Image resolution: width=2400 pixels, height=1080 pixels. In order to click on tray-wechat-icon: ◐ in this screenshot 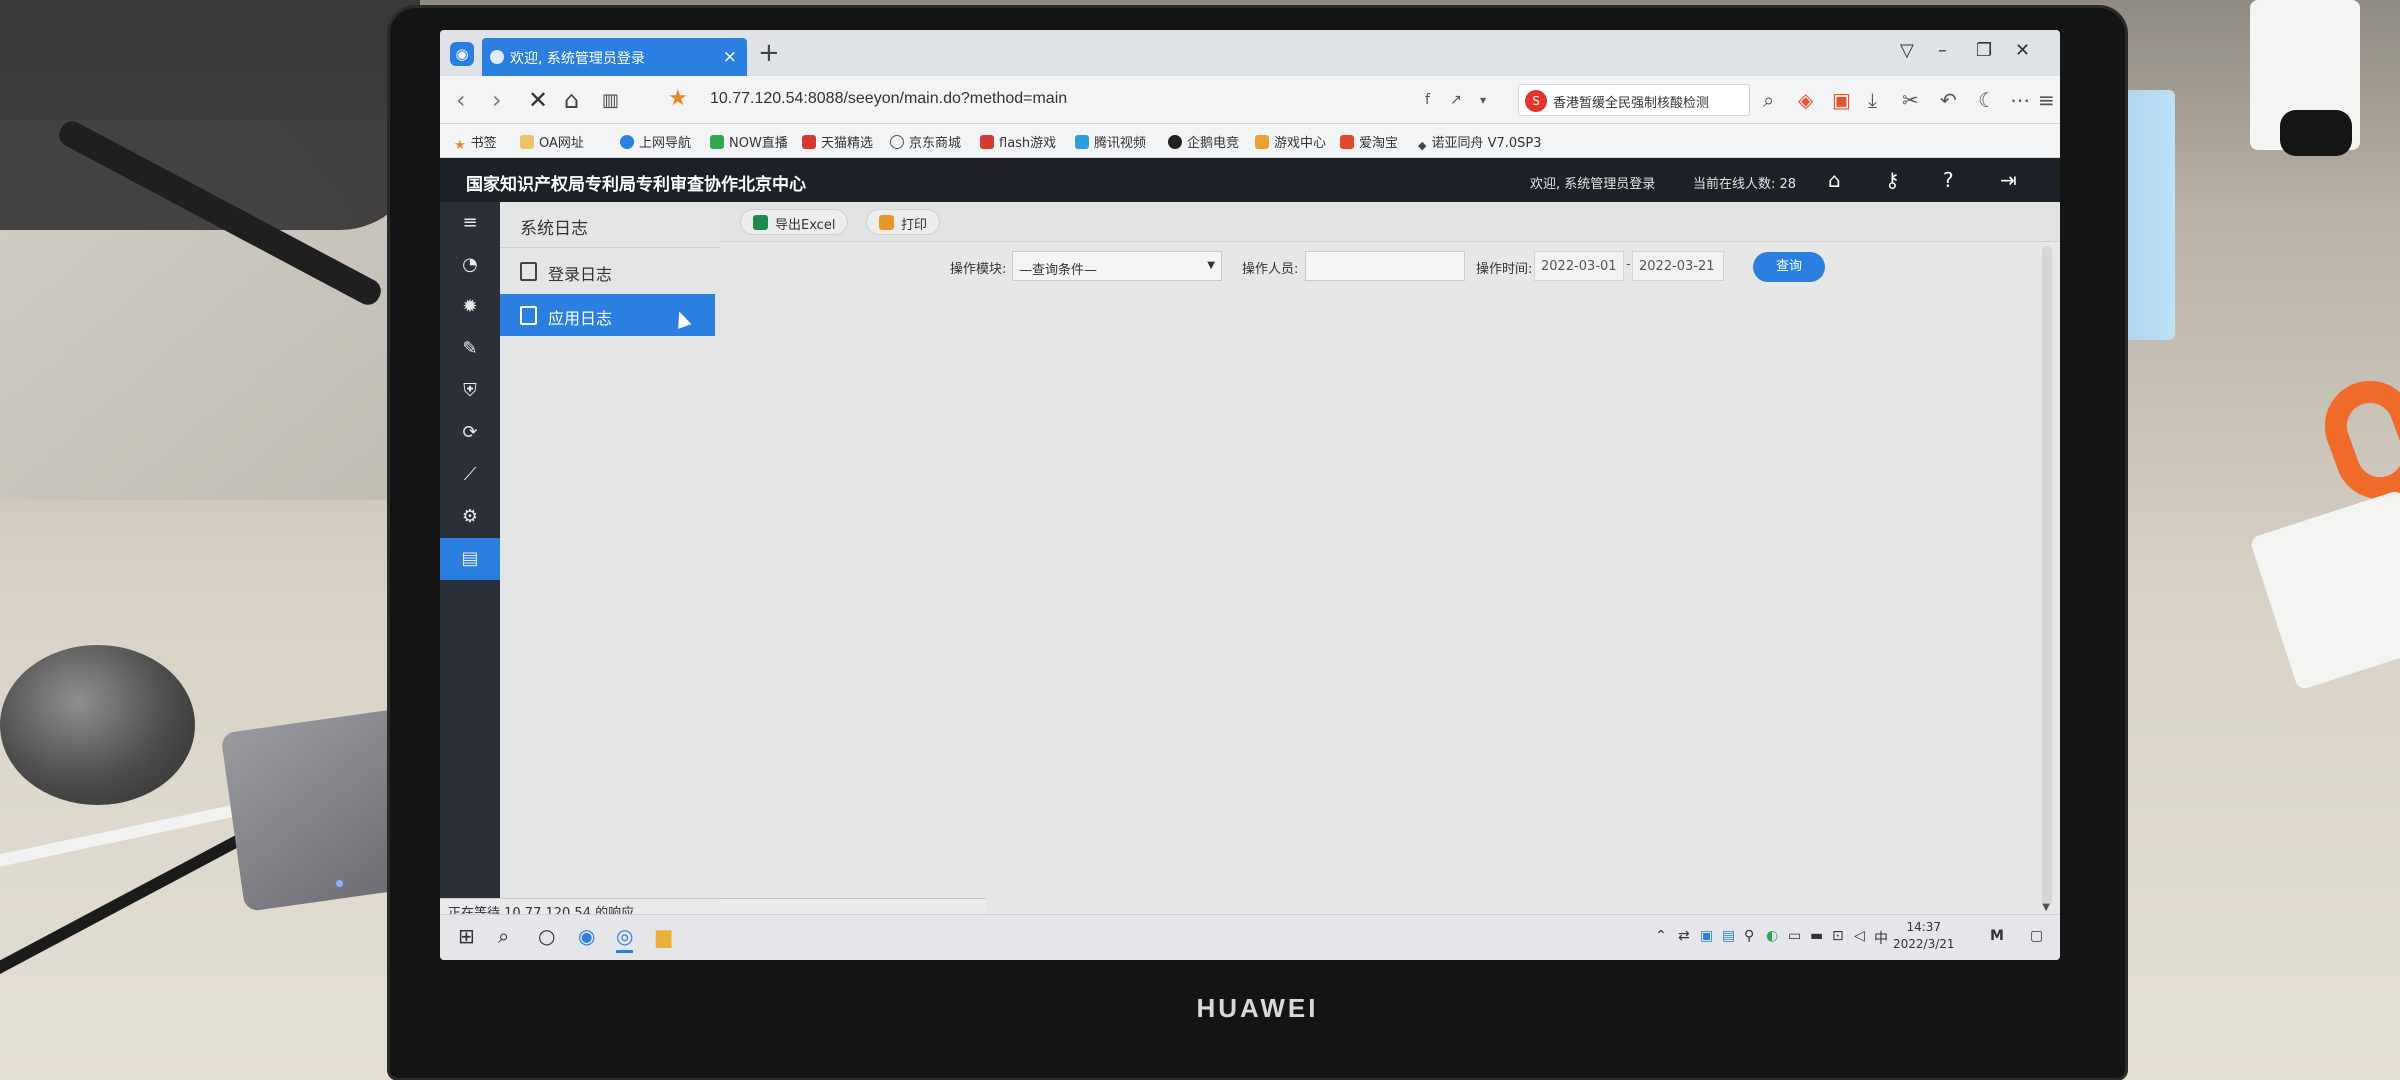, I will do `click(1772, 936)`.